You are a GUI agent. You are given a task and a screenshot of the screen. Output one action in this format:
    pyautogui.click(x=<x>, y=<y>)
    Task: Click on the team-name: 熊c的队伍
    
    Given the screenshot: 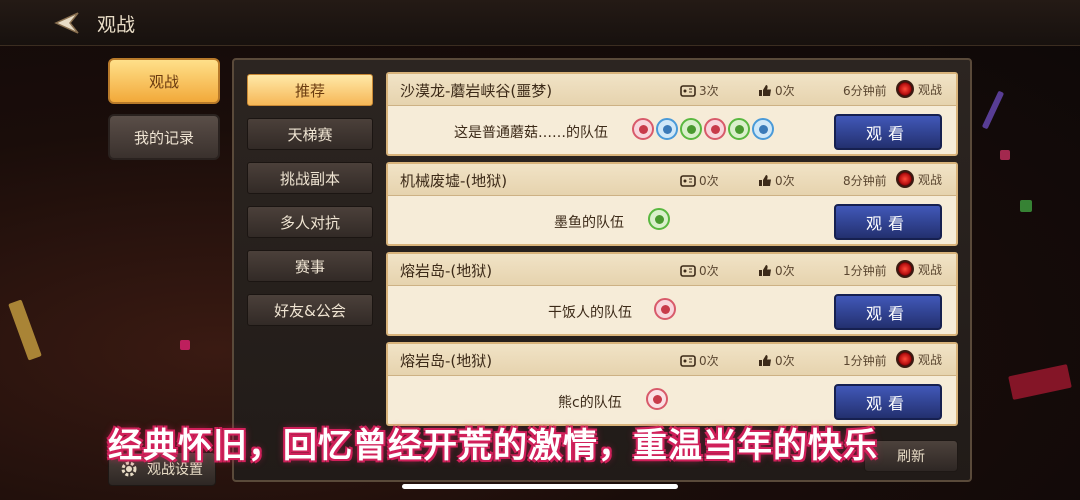 What is the action you would take?
    pyautogui.click(x=590, y=403)
    